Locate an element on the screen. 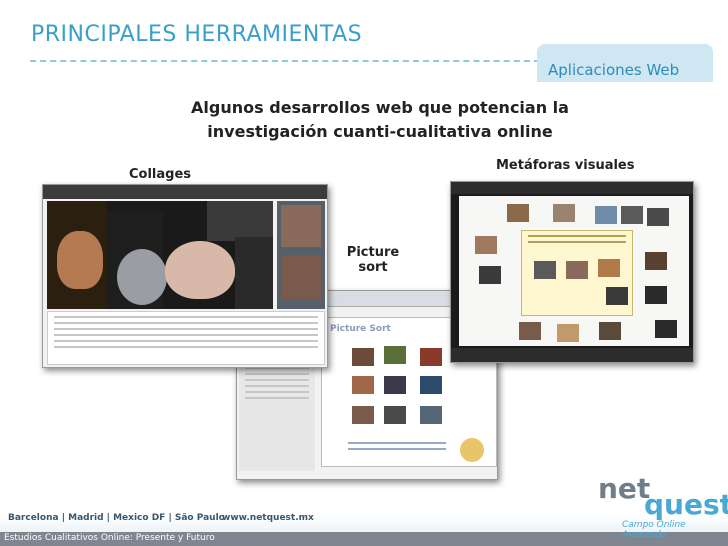 This screenshot has width=728, height=546. footer-url: www.netquest.mx is located at coordinates (268, 518).